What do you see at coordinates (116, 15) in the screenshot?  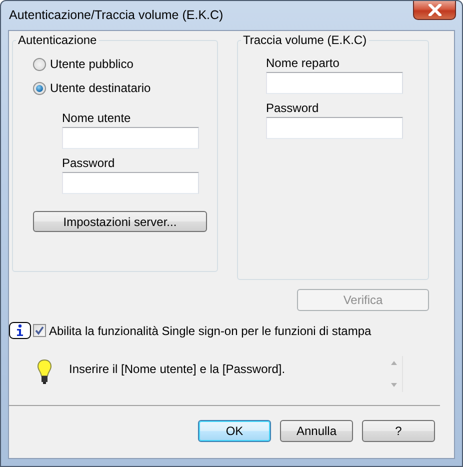 I see `window-title: Autenticazione/Traccia volume (E.K.C)` at bounding box center [116, 15].